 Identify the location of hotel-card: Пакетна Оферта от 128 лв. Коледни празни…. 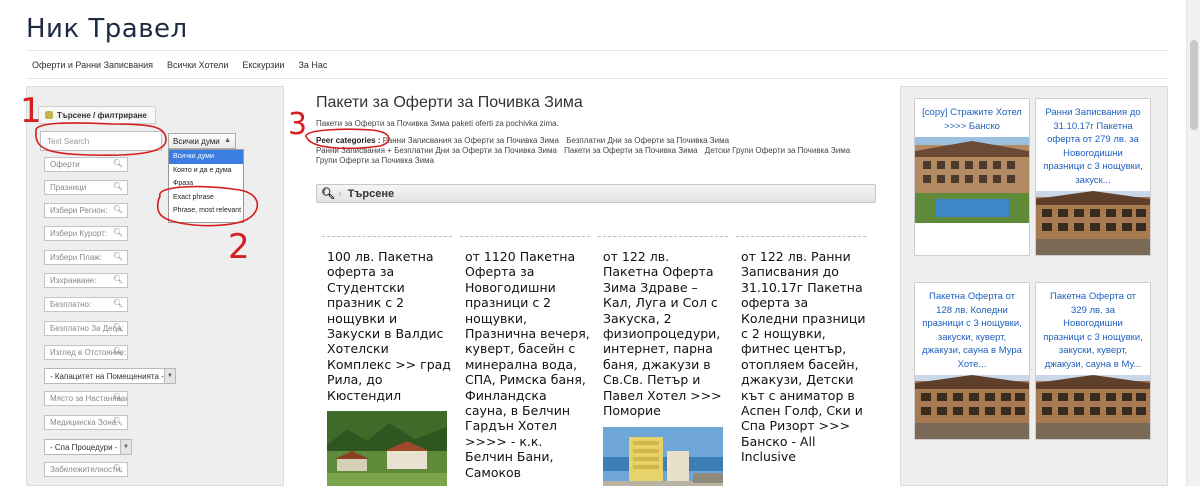
(972, 361).